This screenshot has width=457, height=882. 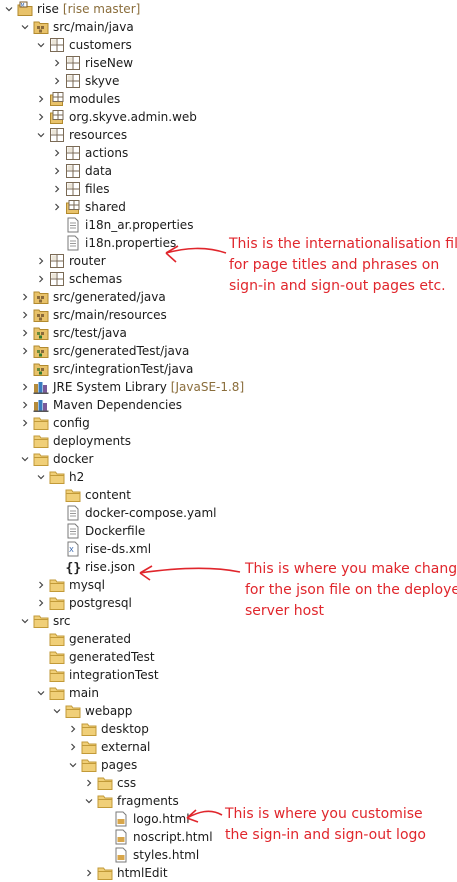 What do you see at coordinates (190, 534) in the screenshot?
I see `annotation-arrows` at bounding box center [190, 534].